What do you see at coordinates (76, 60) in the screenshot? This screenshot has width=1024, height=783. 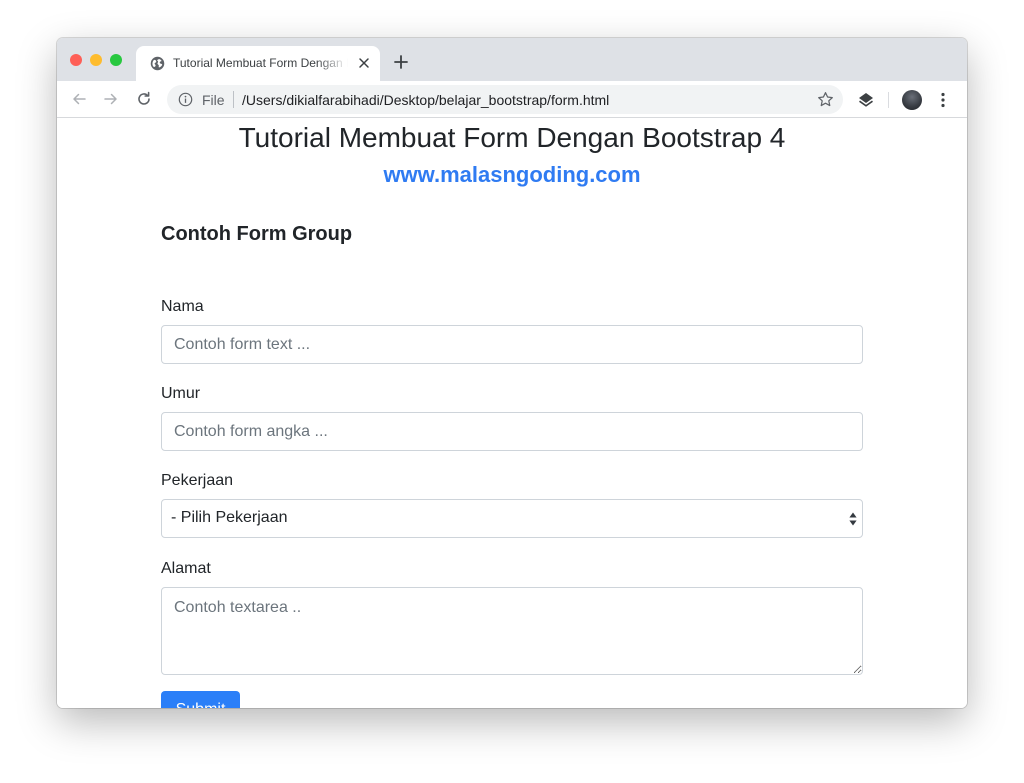 I see `window-close-button` at bounding box center [76, 60].